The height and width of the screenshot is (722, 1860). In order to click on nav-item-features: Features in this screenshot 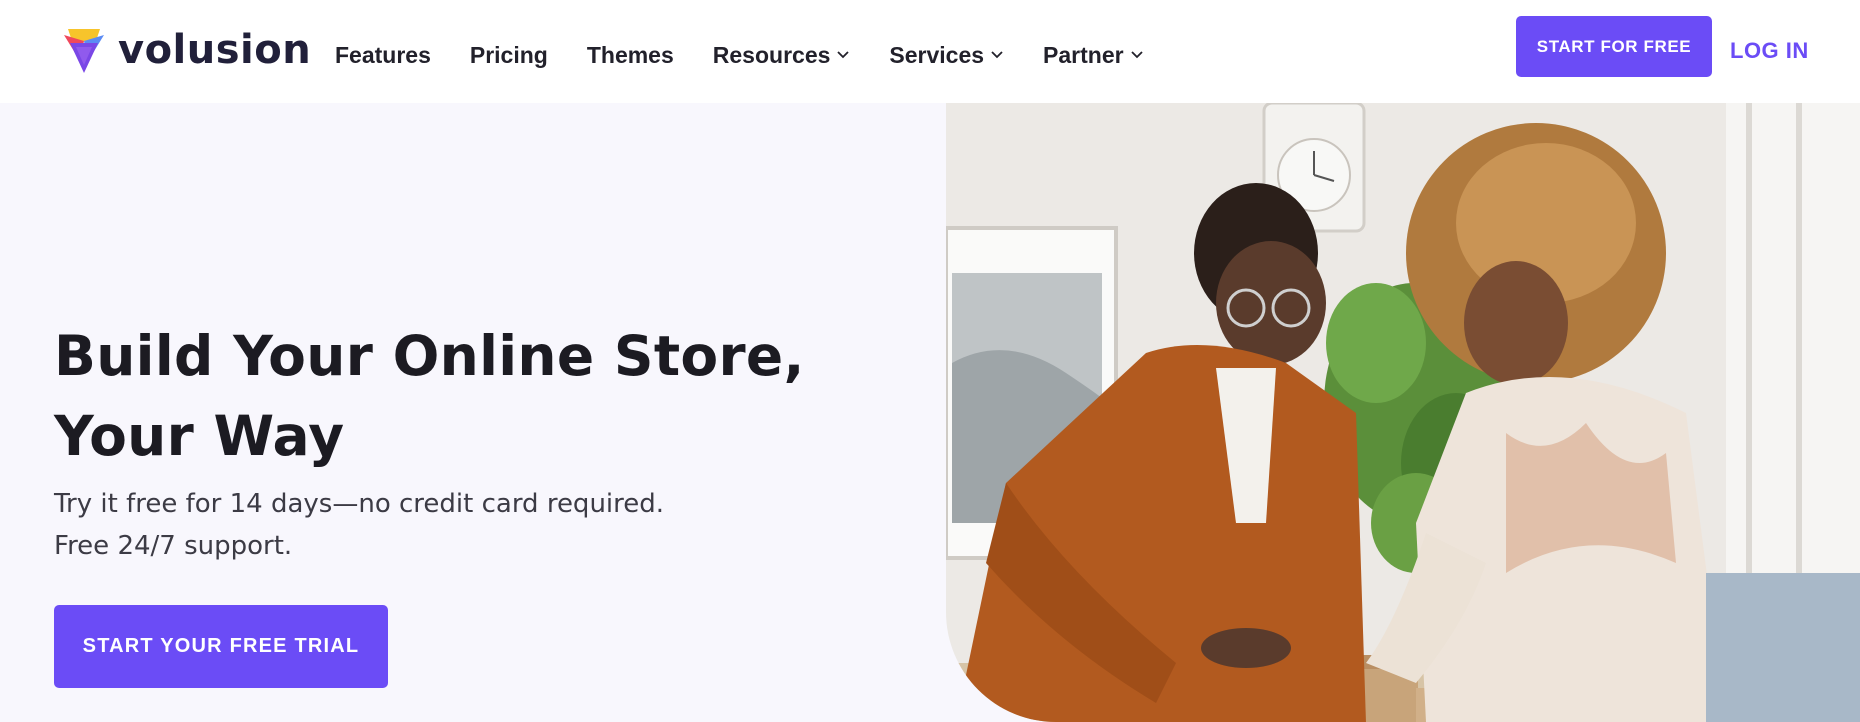, I will do `click(383, 55)`.